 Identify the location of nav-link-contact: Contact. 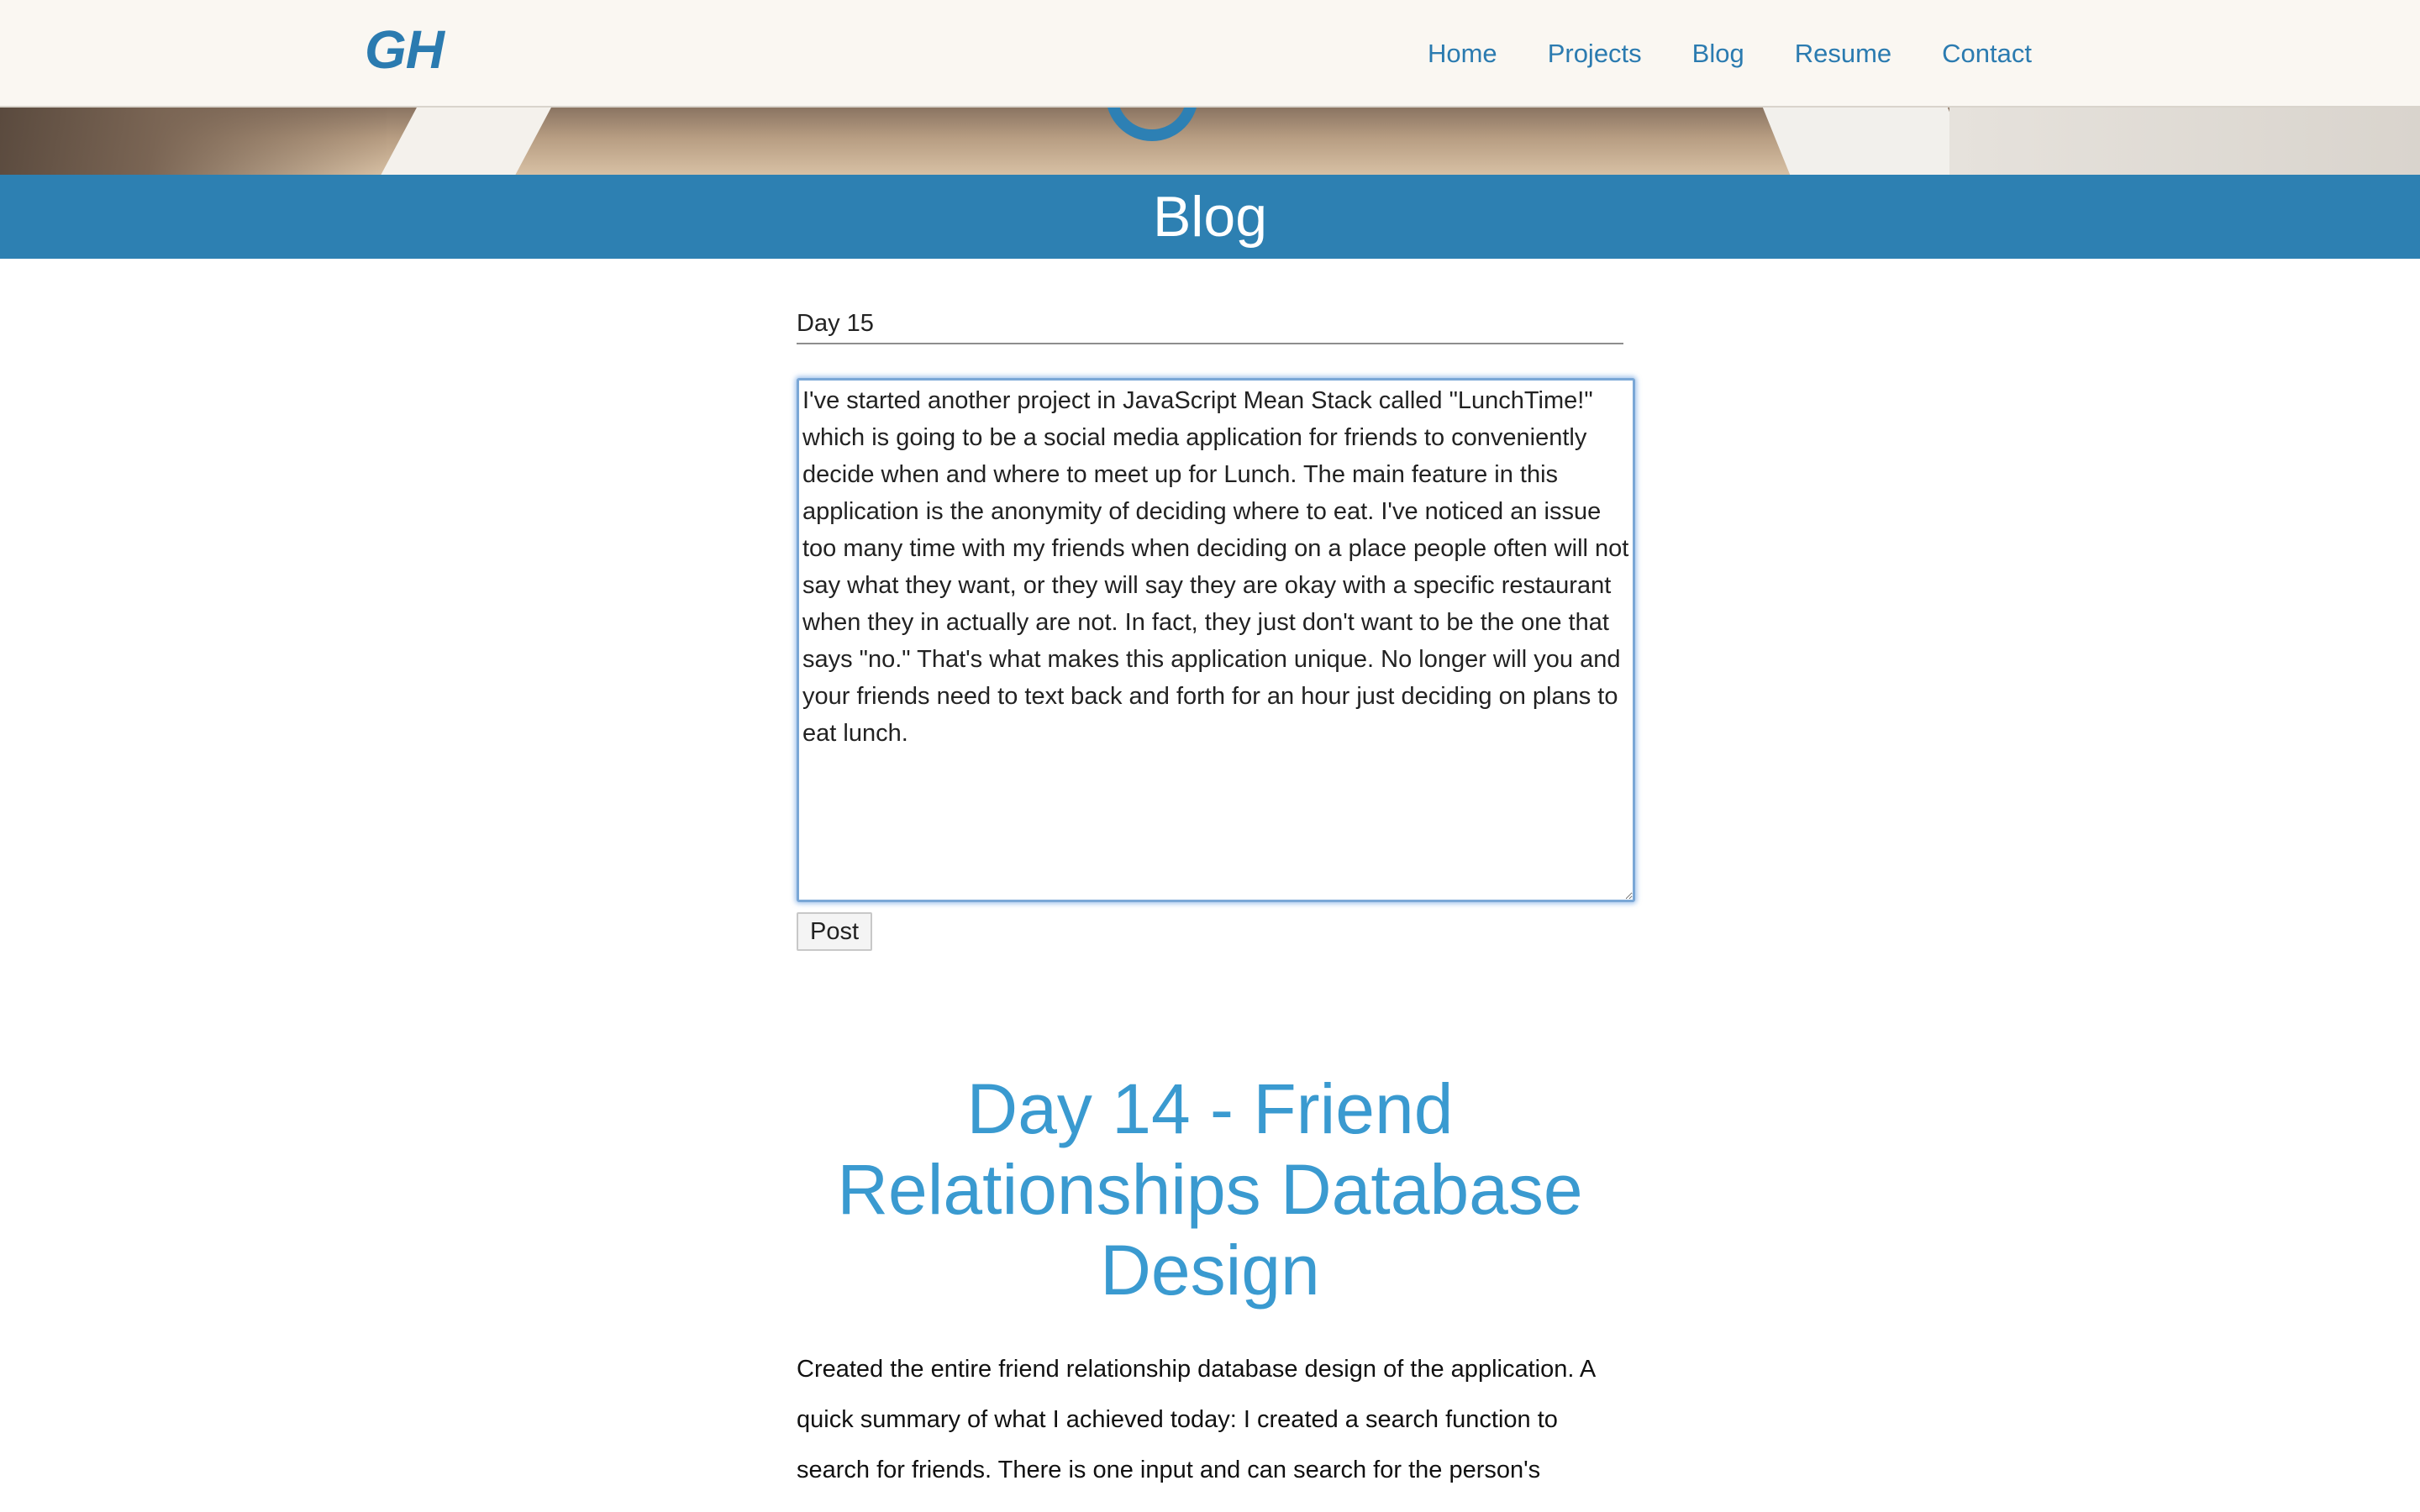
(1987, 54).